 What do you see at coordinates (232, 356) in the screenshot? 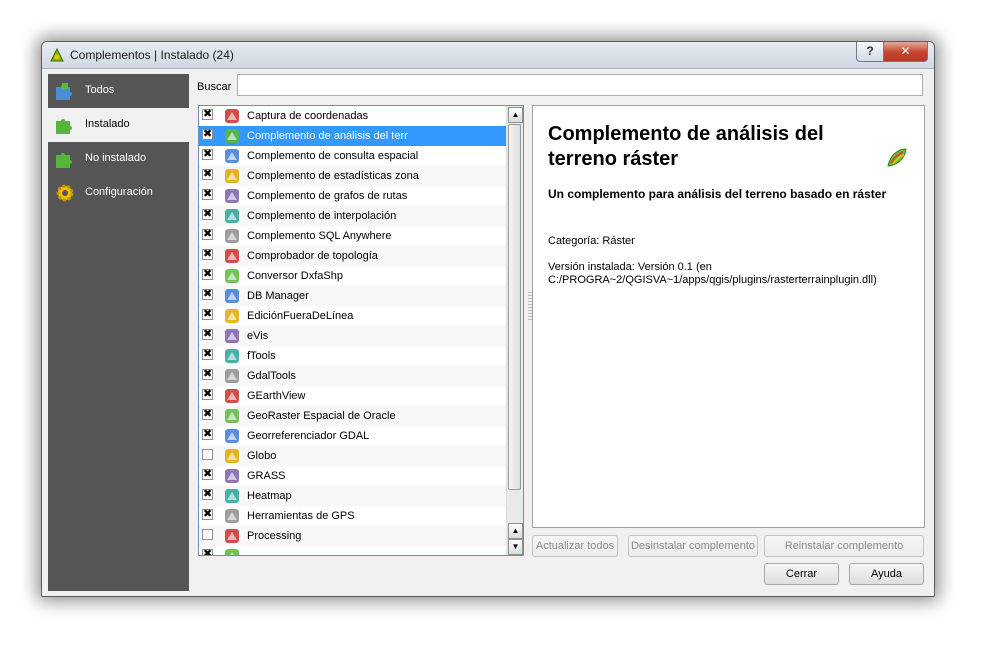
I see `ftools-icon` at bounding box center [232, 356].